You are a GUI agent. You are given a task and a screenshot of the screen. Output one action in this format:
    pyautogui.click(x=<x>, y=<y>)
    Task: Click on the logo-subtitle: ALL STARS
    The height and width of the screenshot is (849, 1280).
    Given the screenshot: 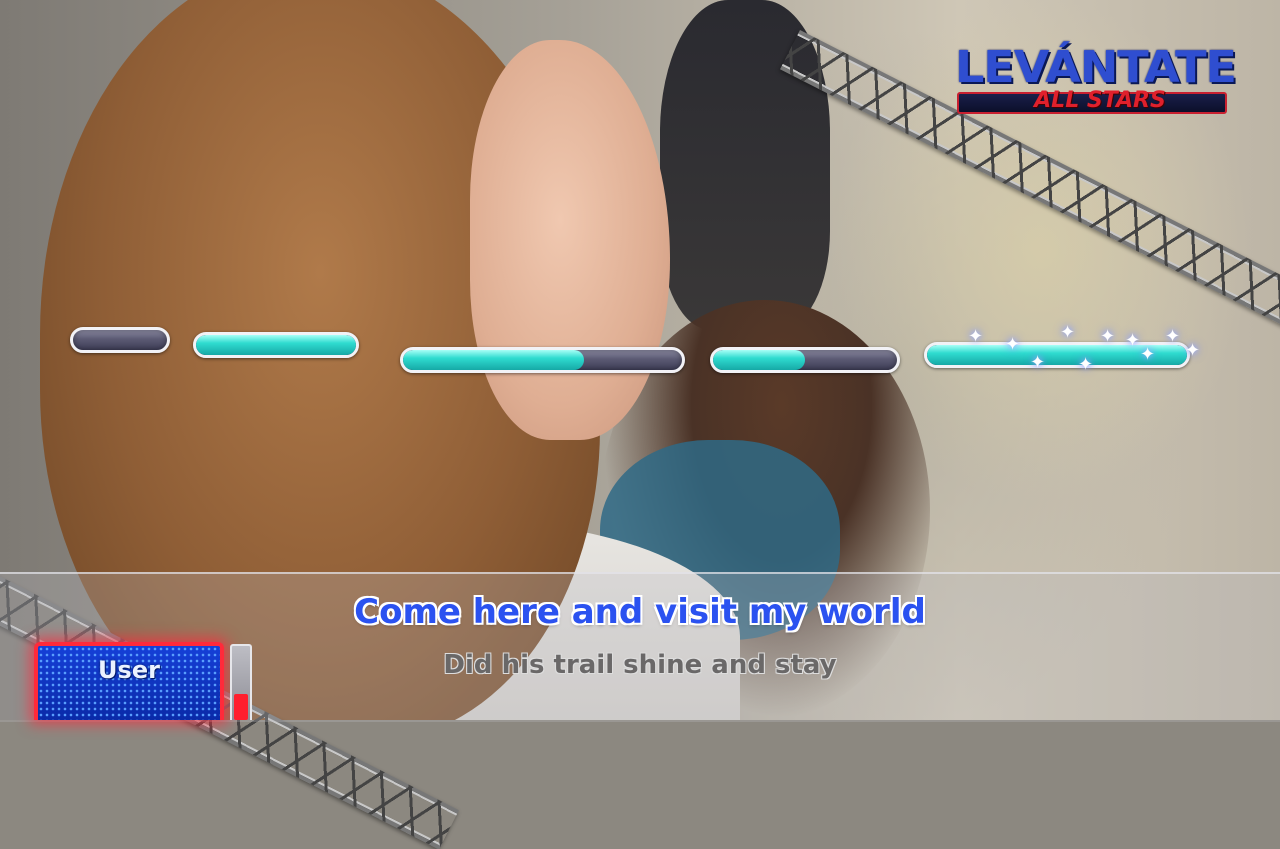 What is the action you would take?
    pyautogui.click(x=1100, y=100)
    